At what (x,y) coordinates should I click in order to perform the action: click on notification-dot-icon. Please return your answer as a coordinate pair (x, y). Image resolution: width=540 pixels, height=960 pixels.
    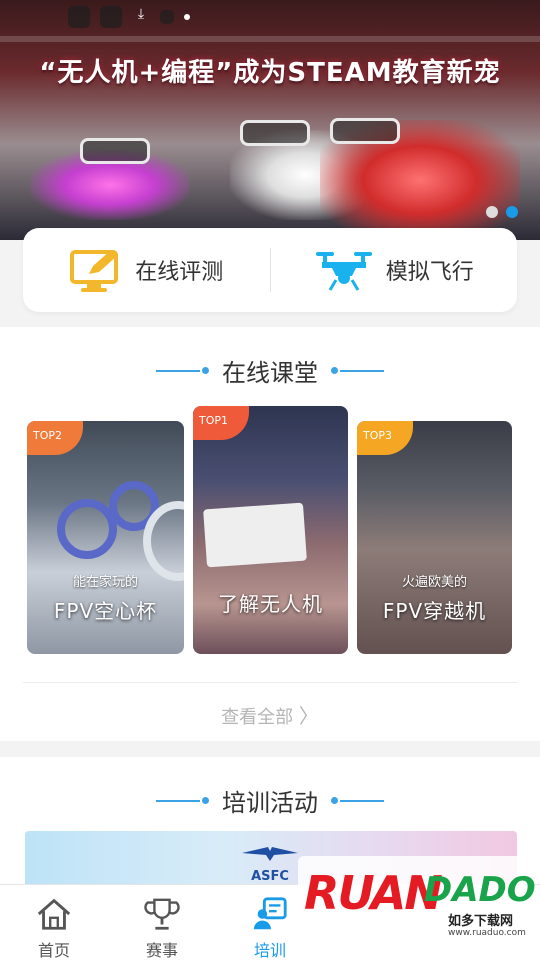
    Looking at the image, I should click on (187, 17).